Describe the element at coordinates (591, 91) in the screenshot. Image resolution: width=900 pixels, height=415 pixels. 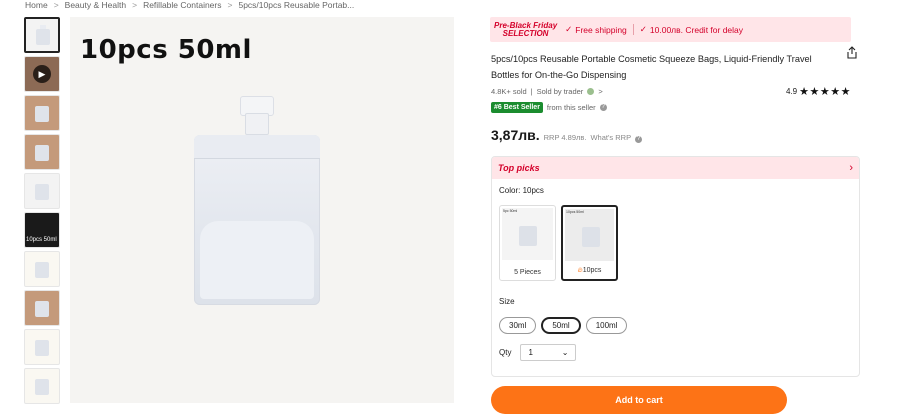
I see `seller-avatar` at that location.